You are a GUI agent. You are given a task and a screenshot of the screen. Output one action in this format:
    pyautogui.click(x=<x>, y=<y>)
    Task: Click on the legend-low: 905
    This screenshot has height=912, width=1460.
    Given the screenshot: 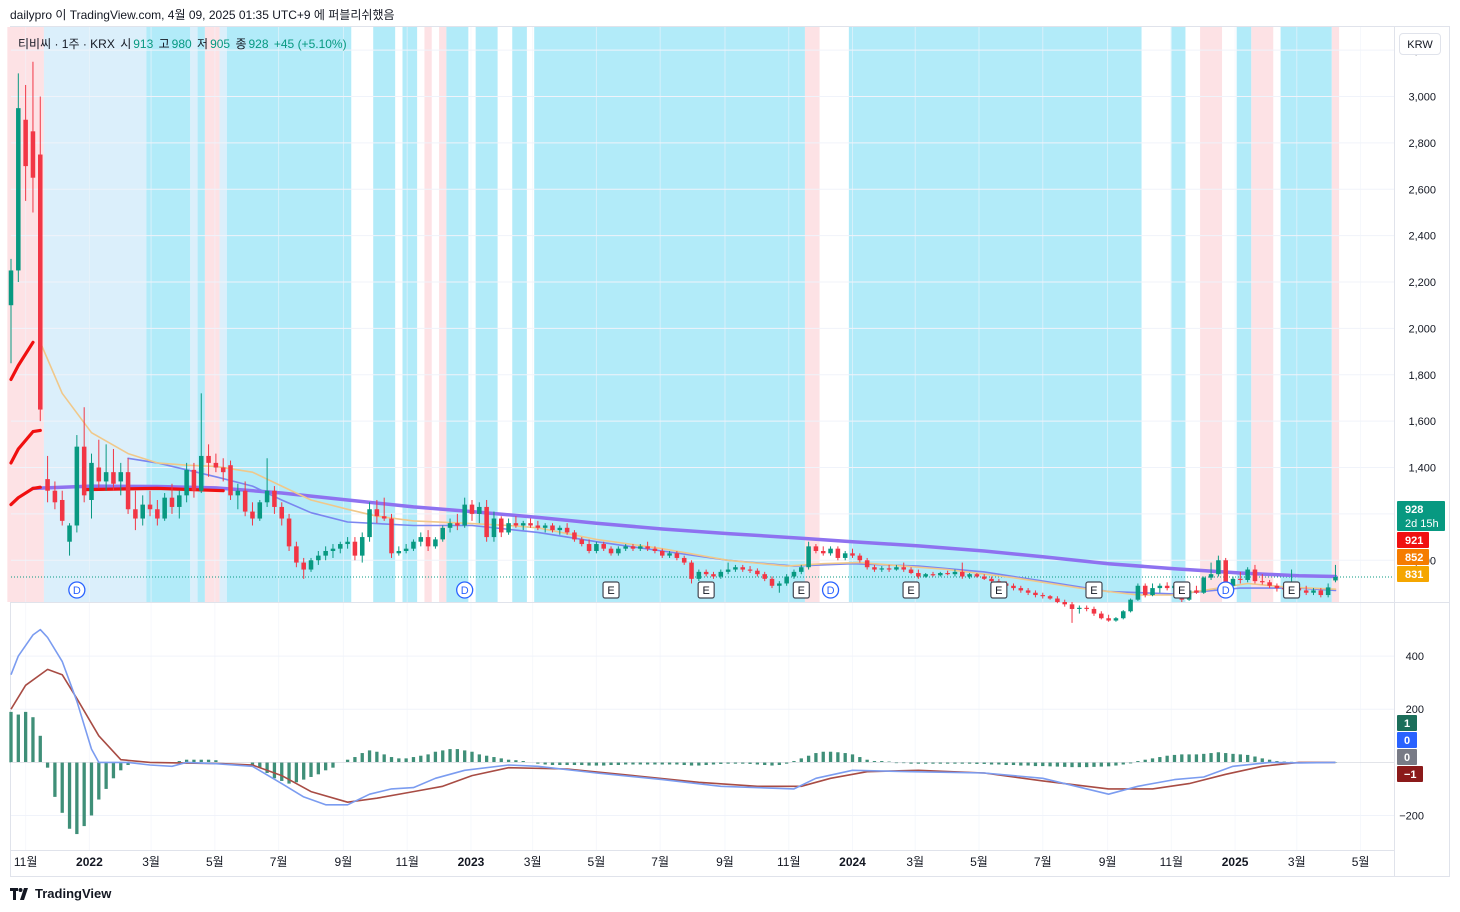 What is the action you would take?
    pyautogui.click(x=220, y=44)
    